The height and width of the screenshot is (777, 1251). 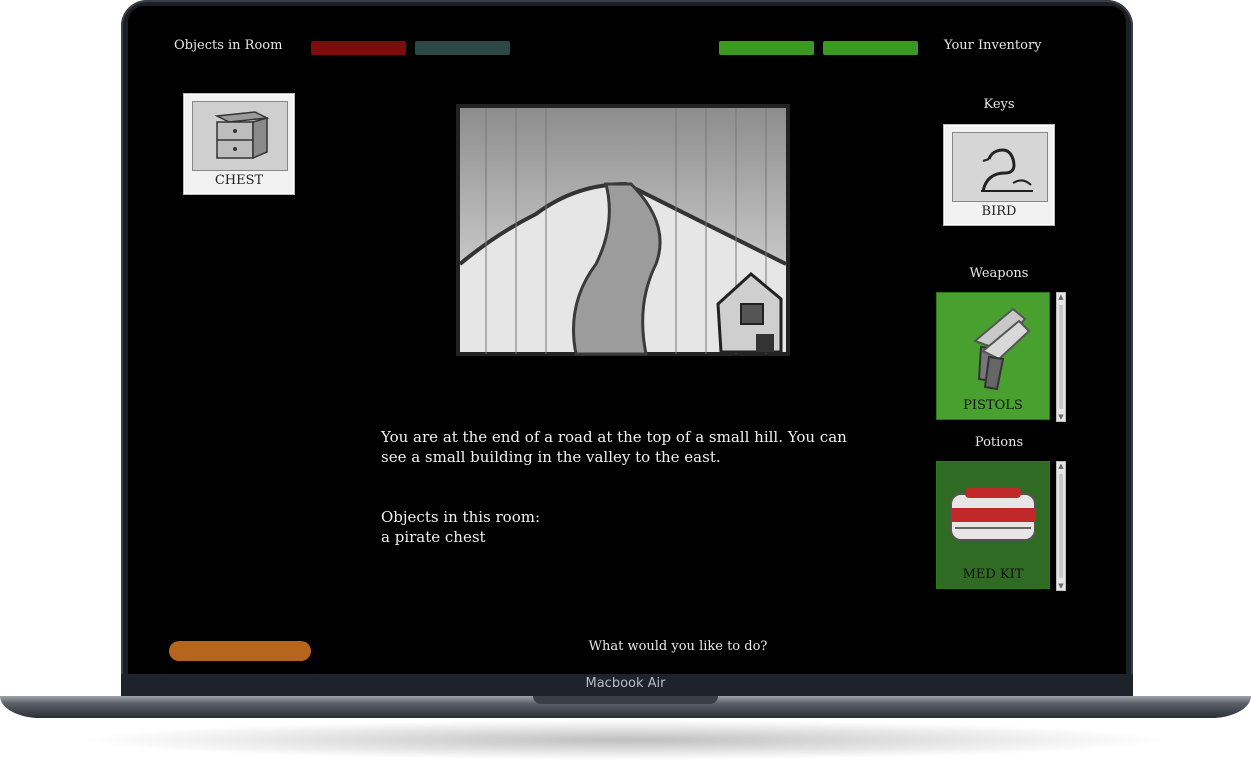 I want to click on laptop-shadow, so click(x=625, y=740).